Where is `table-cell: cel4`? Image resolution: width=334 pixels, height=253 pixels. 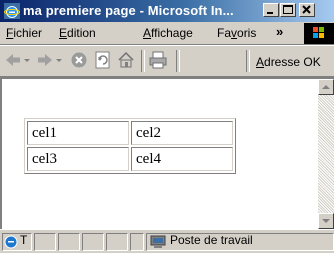 table-cell: cel4 is located at coordinates (182, 159).